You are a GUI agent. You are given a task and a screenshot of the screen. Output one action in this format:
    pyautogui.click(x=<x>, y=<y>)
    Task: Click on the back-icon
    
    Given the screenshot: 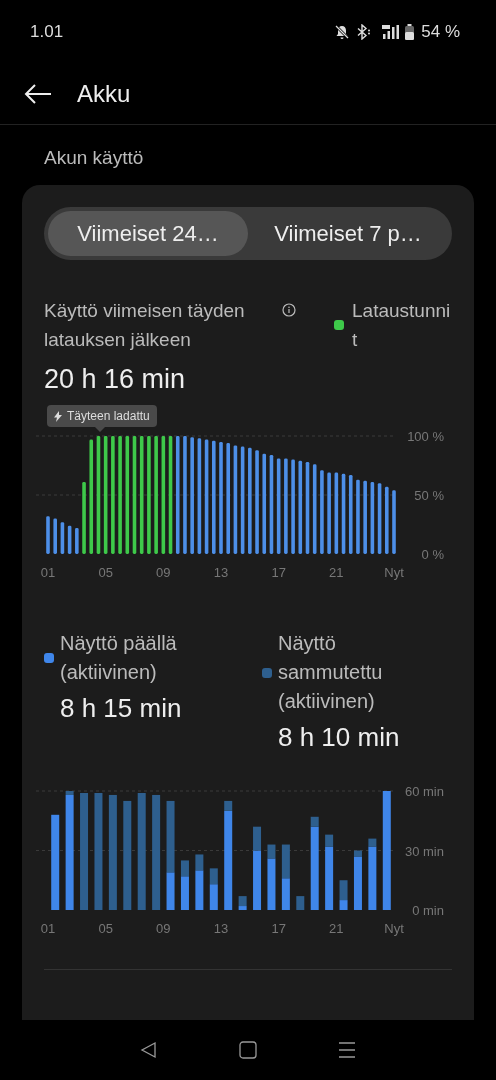 What is the action you would take?
    pyautogui.click(x=149, y=1050)
    